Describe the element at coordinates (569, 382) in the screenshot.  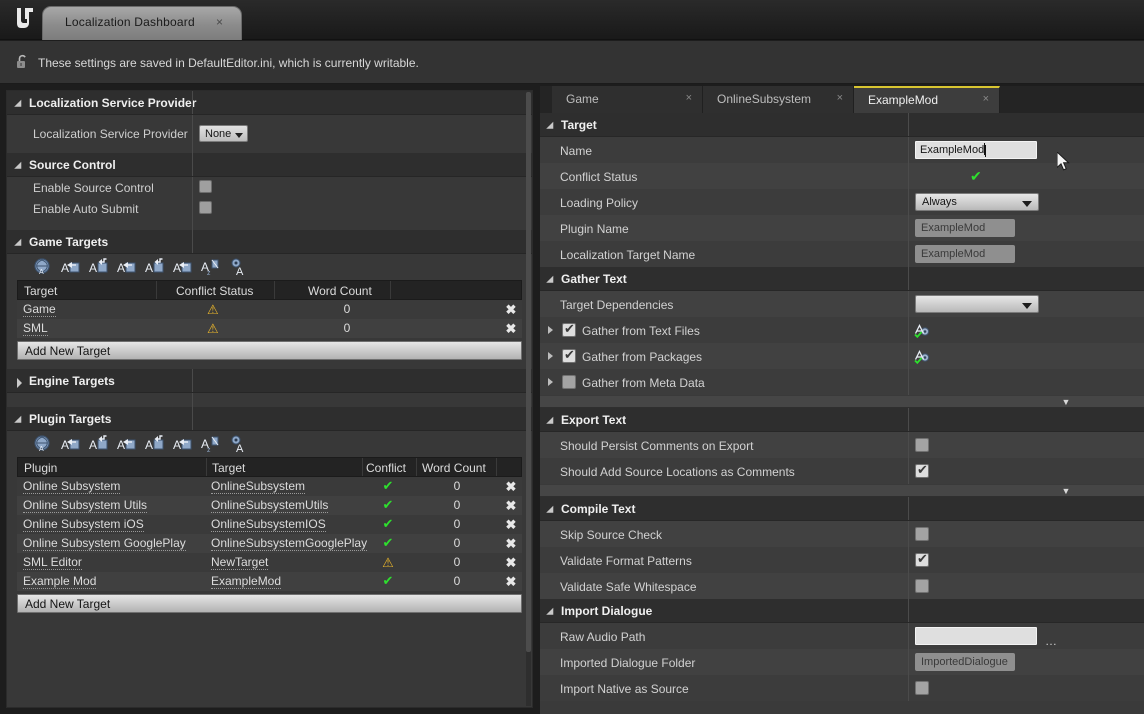
I see `gather-from-meta-data-checkbox` at that location.